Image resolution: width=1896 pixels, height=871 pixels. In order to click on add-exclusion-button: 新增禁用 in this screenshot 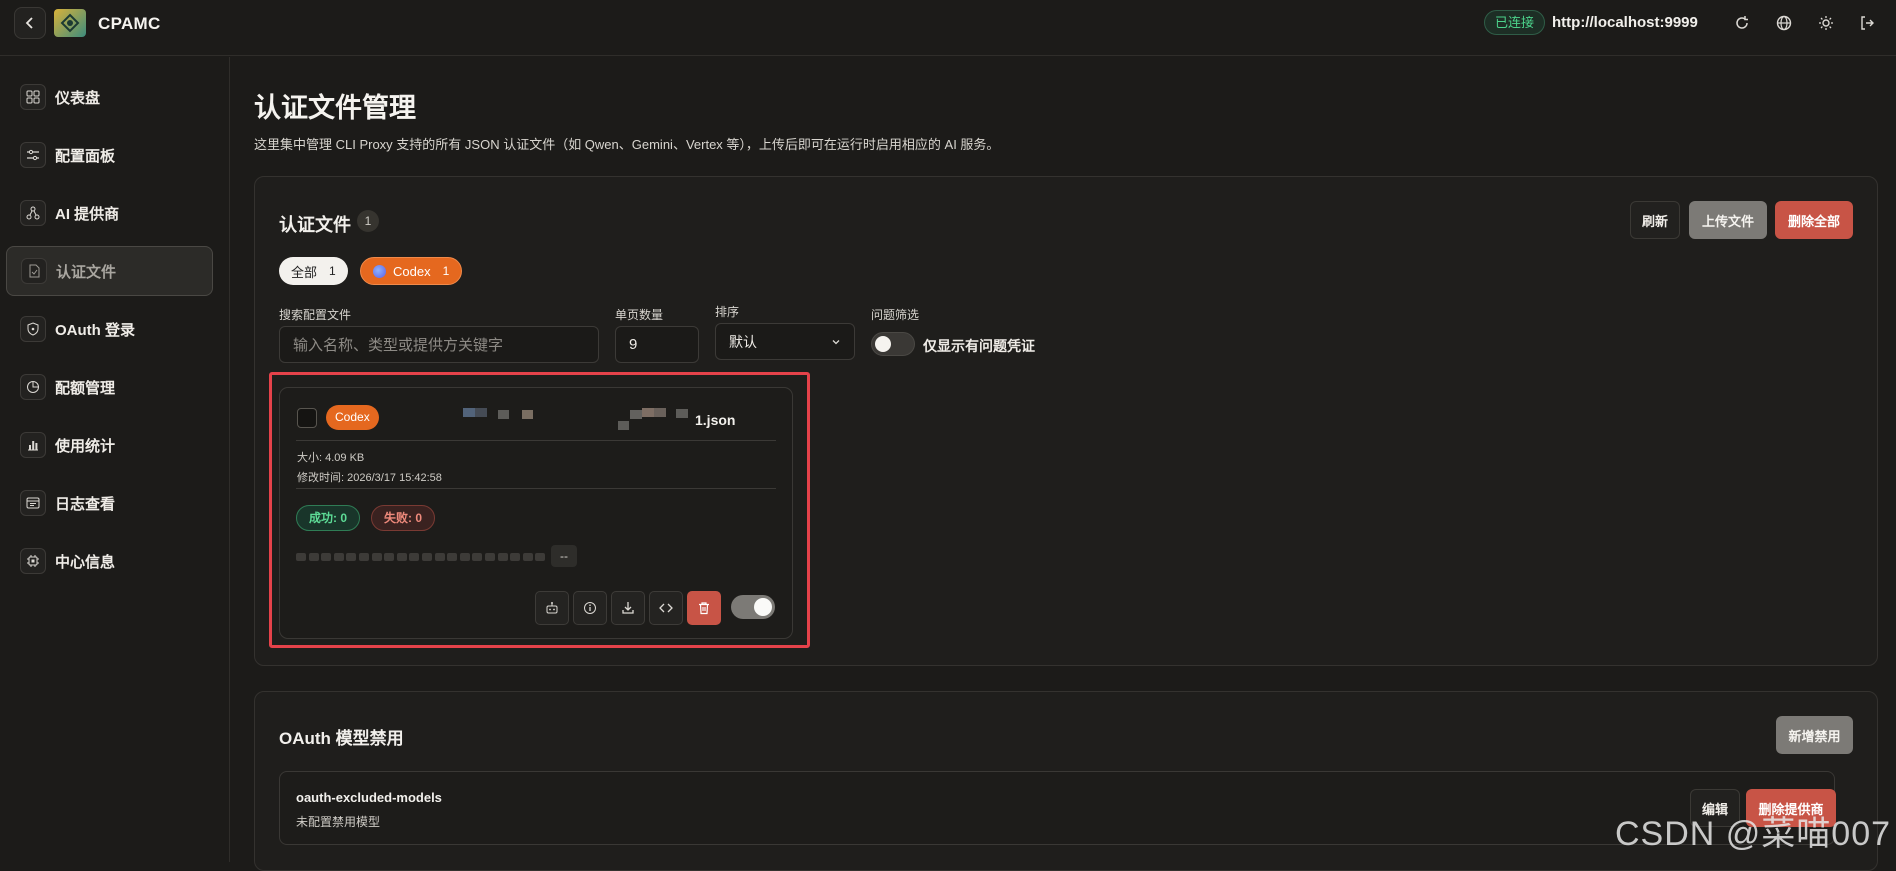, I will do `click(1814, 735)`.